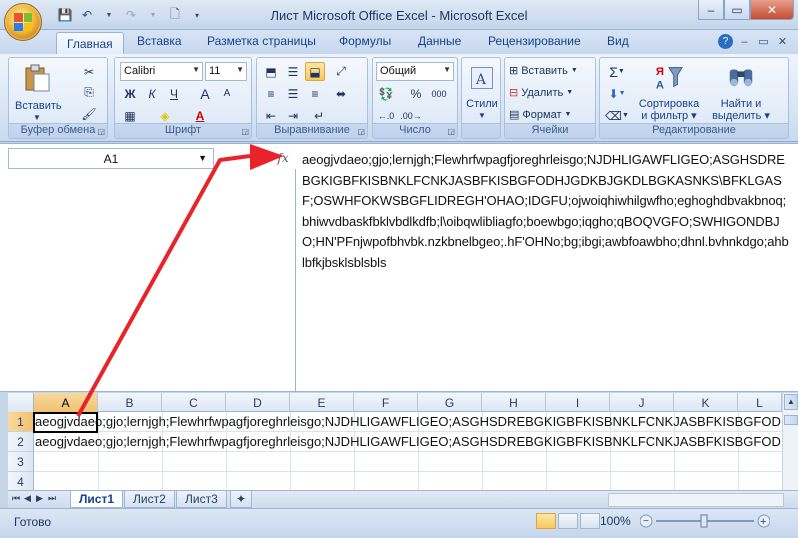 This screenshot has width=798, height=538. Describe the element at coordinates (58, 130) in the screenshot. I see `clipboard-label: Буфер обмена` at that location.